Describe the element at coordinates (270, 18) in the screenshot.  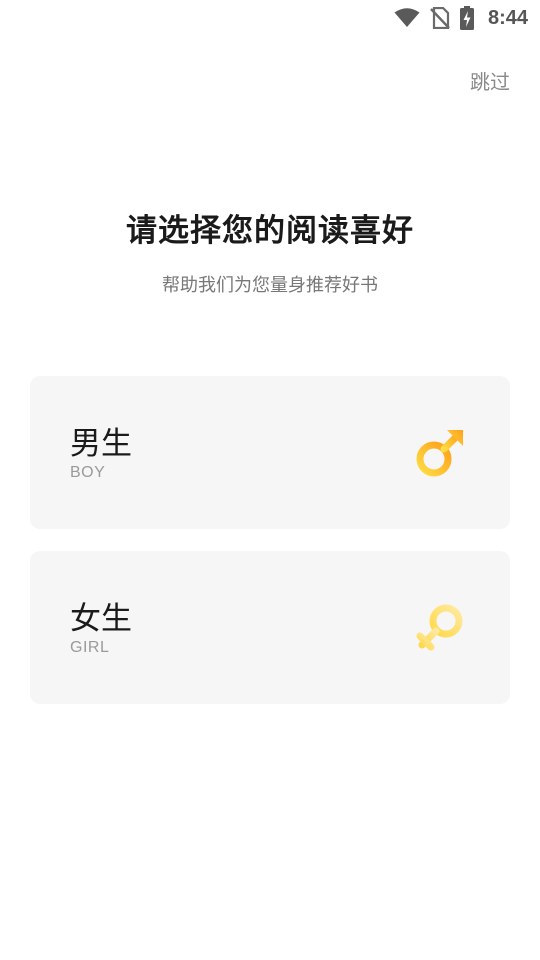
I see `status-bar: 8:44` at that location.